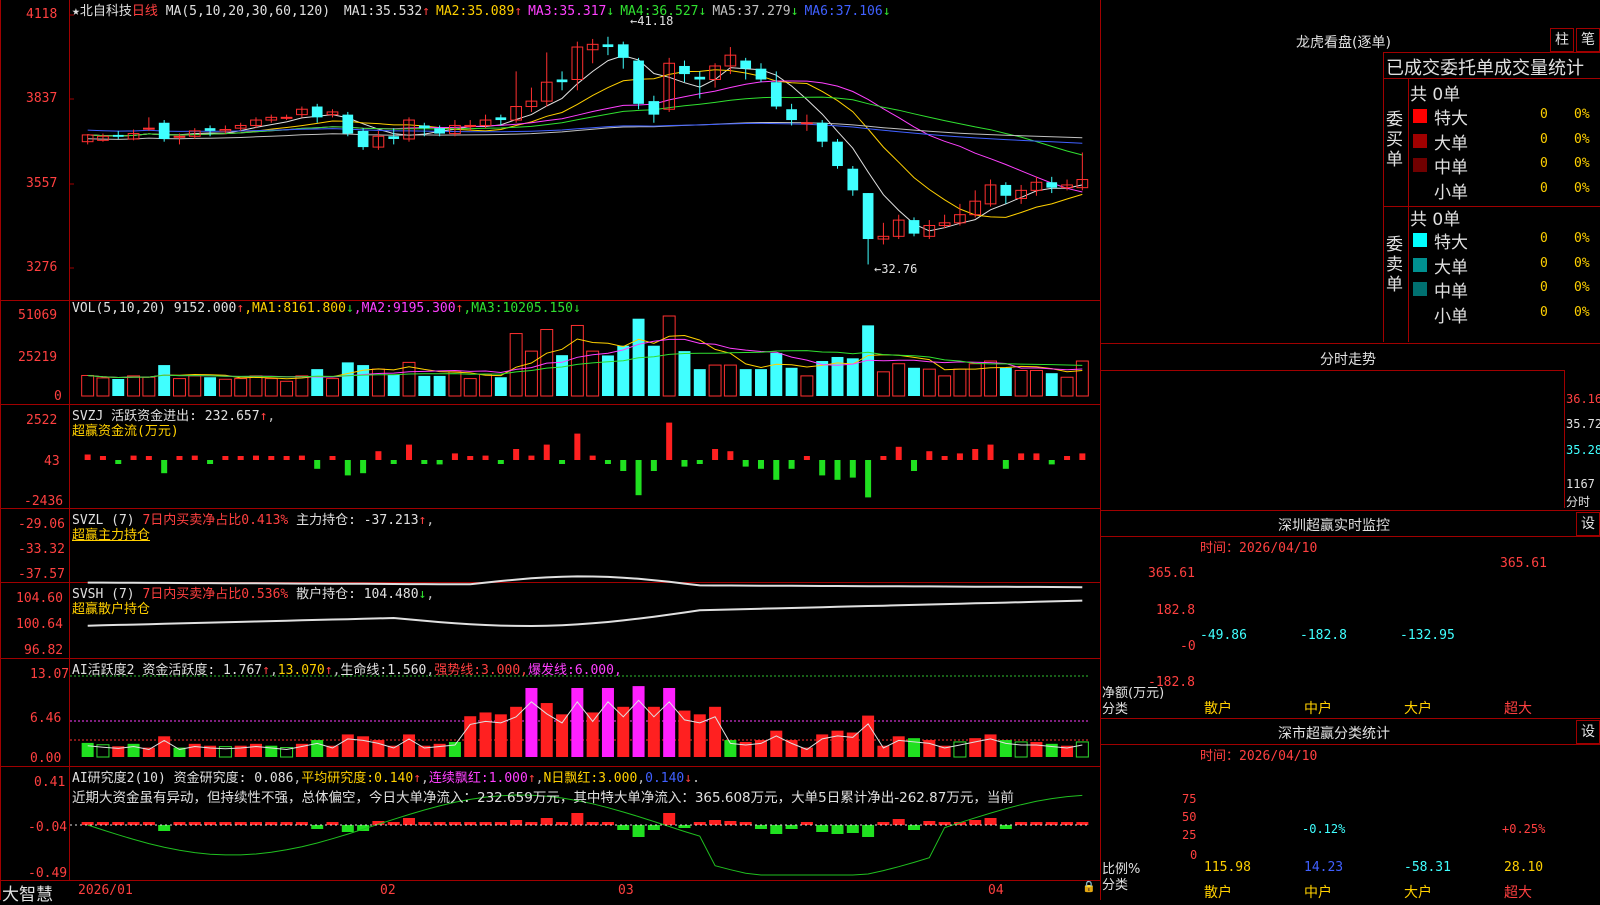 This screenshot has width=1600, height=905. Describe the element at coordinates (1348, 360) in the screenshot. I see `intraday-title: 分时走势` at that location.